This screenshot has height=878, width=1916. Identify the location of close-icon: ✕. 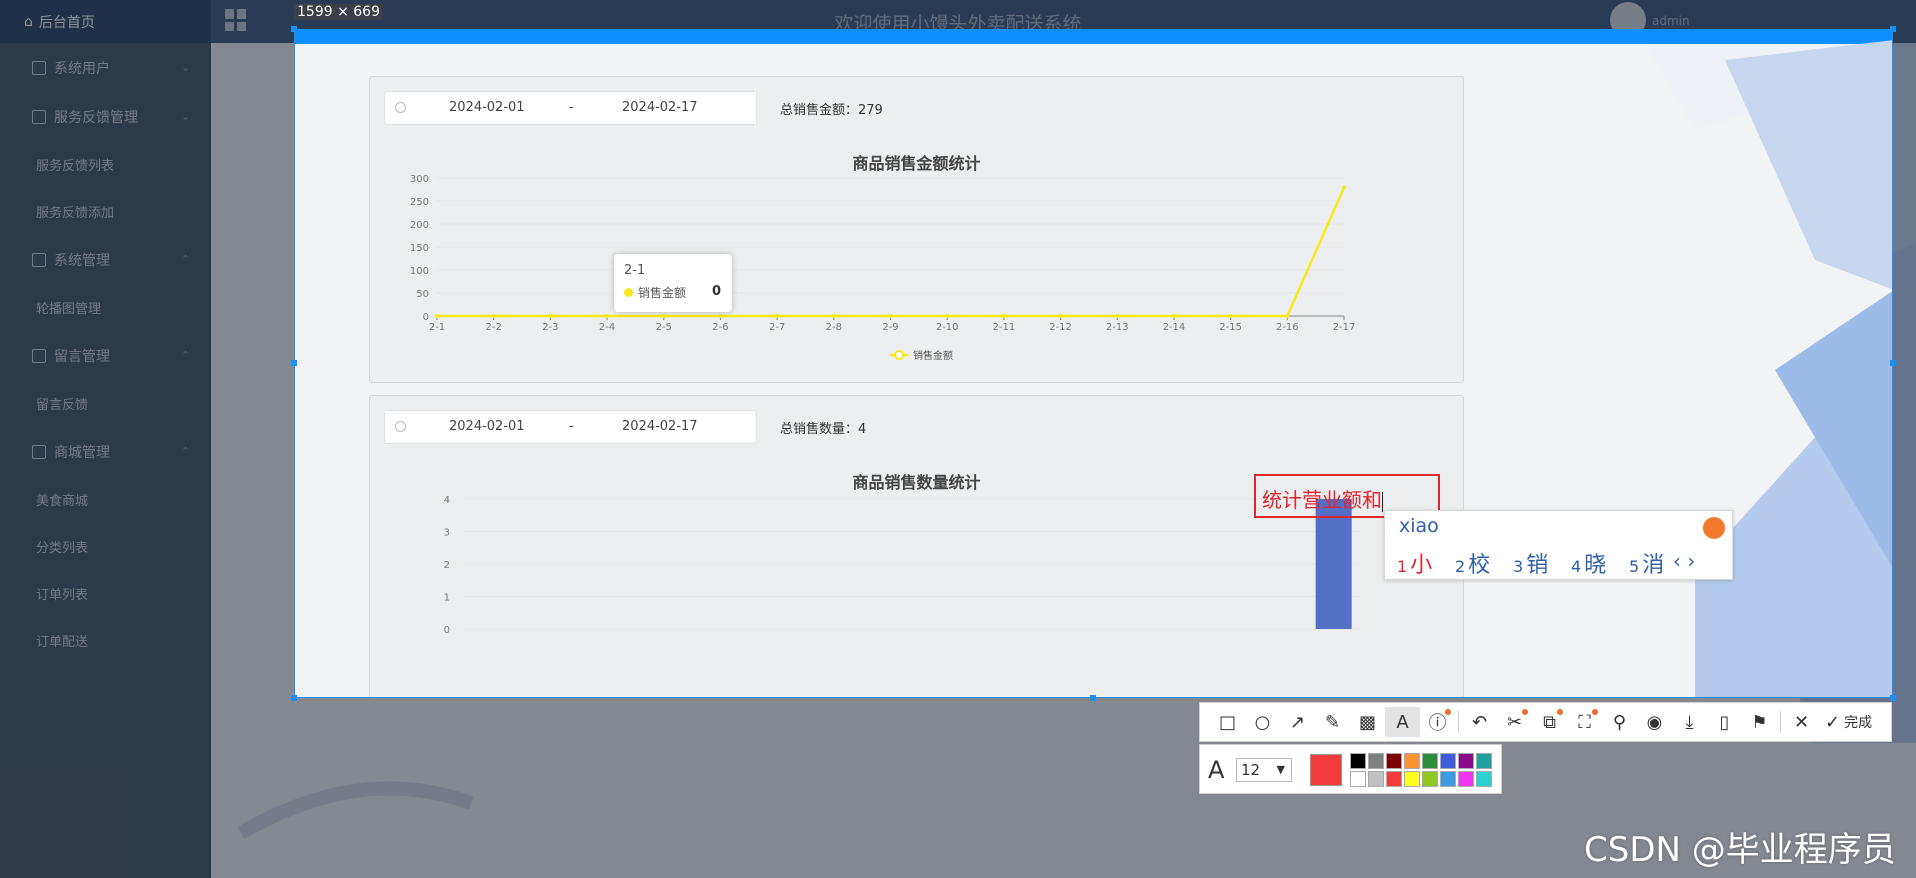
(1801, 722).